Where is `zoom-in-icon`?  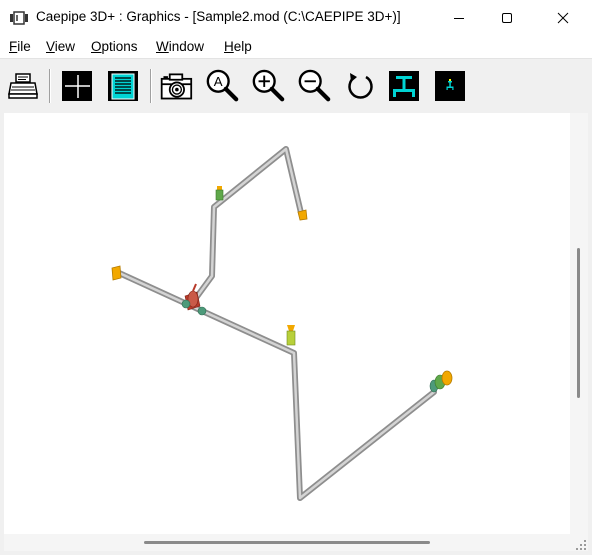 zoom-in-icon is located at coordinates (268, 85).